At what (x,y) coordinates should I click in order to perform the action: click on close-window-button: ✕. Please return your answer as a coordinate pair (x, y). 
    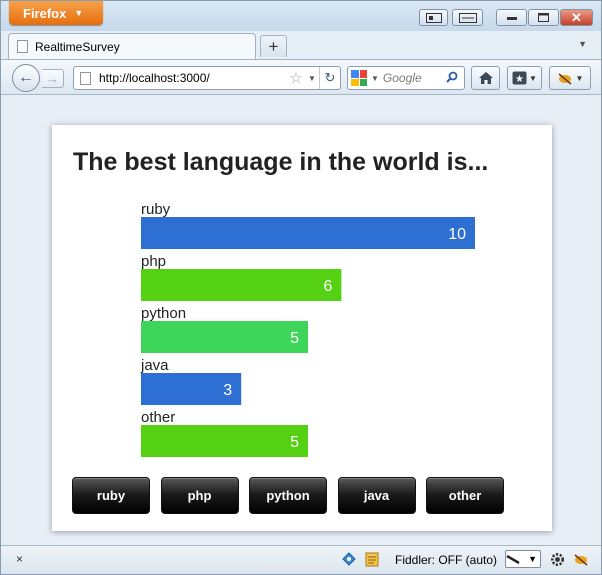
    Looking at the image, I should click on (576, 17).